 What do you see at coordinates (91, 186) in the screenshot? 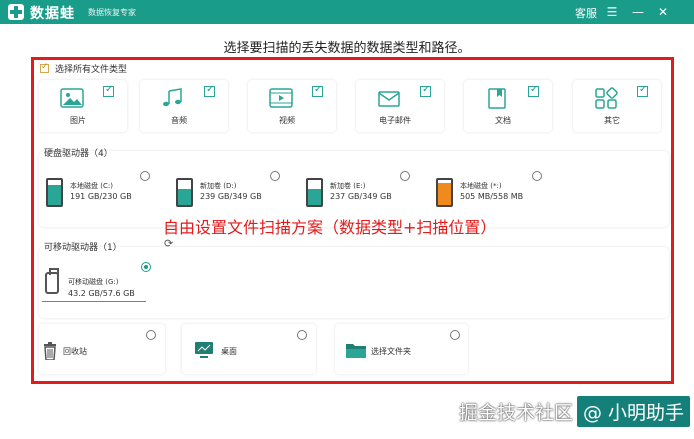
I see `drive-name: 本地磁盘 (C:)` at bounding box center [91, 186].